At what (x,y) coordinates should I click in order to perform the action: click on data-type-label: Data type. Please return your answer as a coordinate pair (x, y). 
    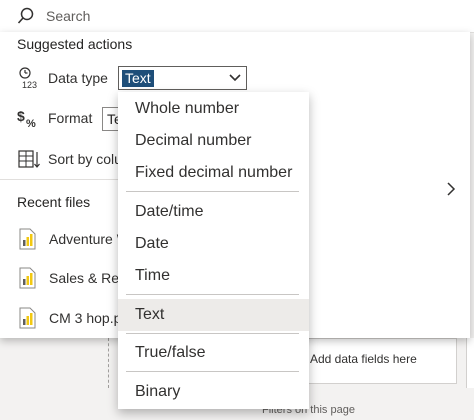
    Looking at the image, I should click on (78, 78).